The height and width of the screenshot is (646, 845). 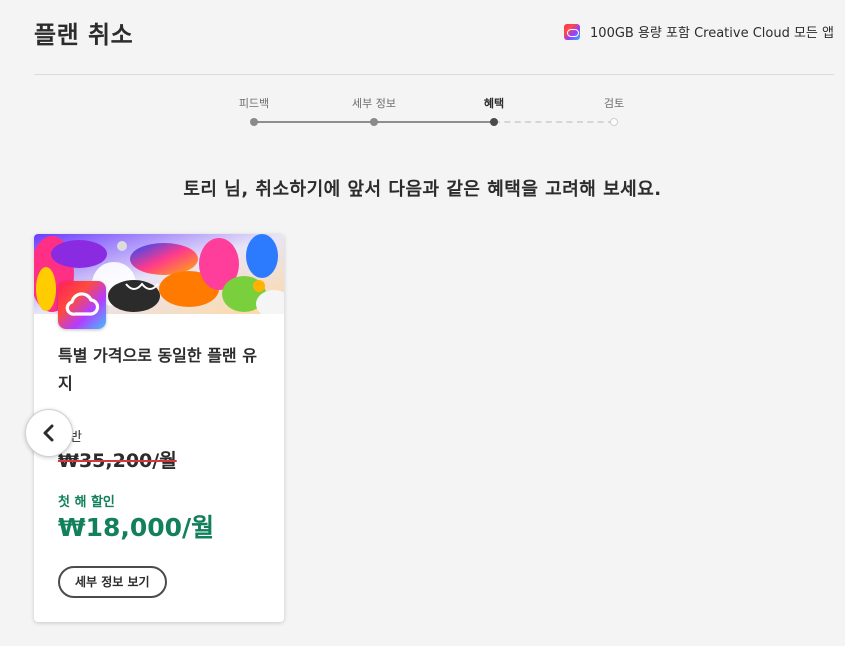 I want to click on page-title: 플랜 취소, so click(x=84, y=35).